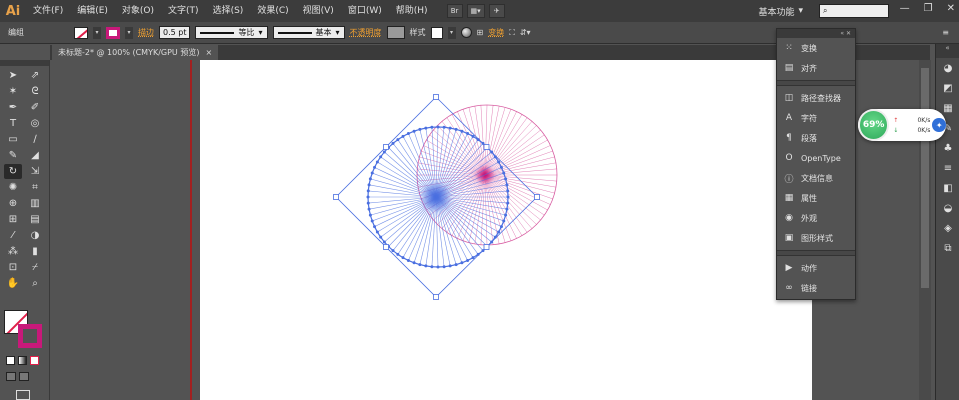 The image size is (959, 400). I want to click on menu-object: 对象(O), so click(138, 11).